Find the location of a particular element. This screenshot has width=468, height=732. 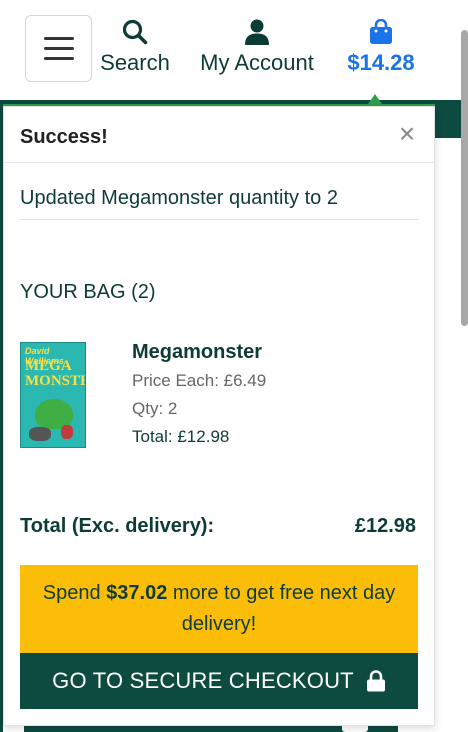

site-header: Search My Account $14.28 is located at coordinates (234, 50).